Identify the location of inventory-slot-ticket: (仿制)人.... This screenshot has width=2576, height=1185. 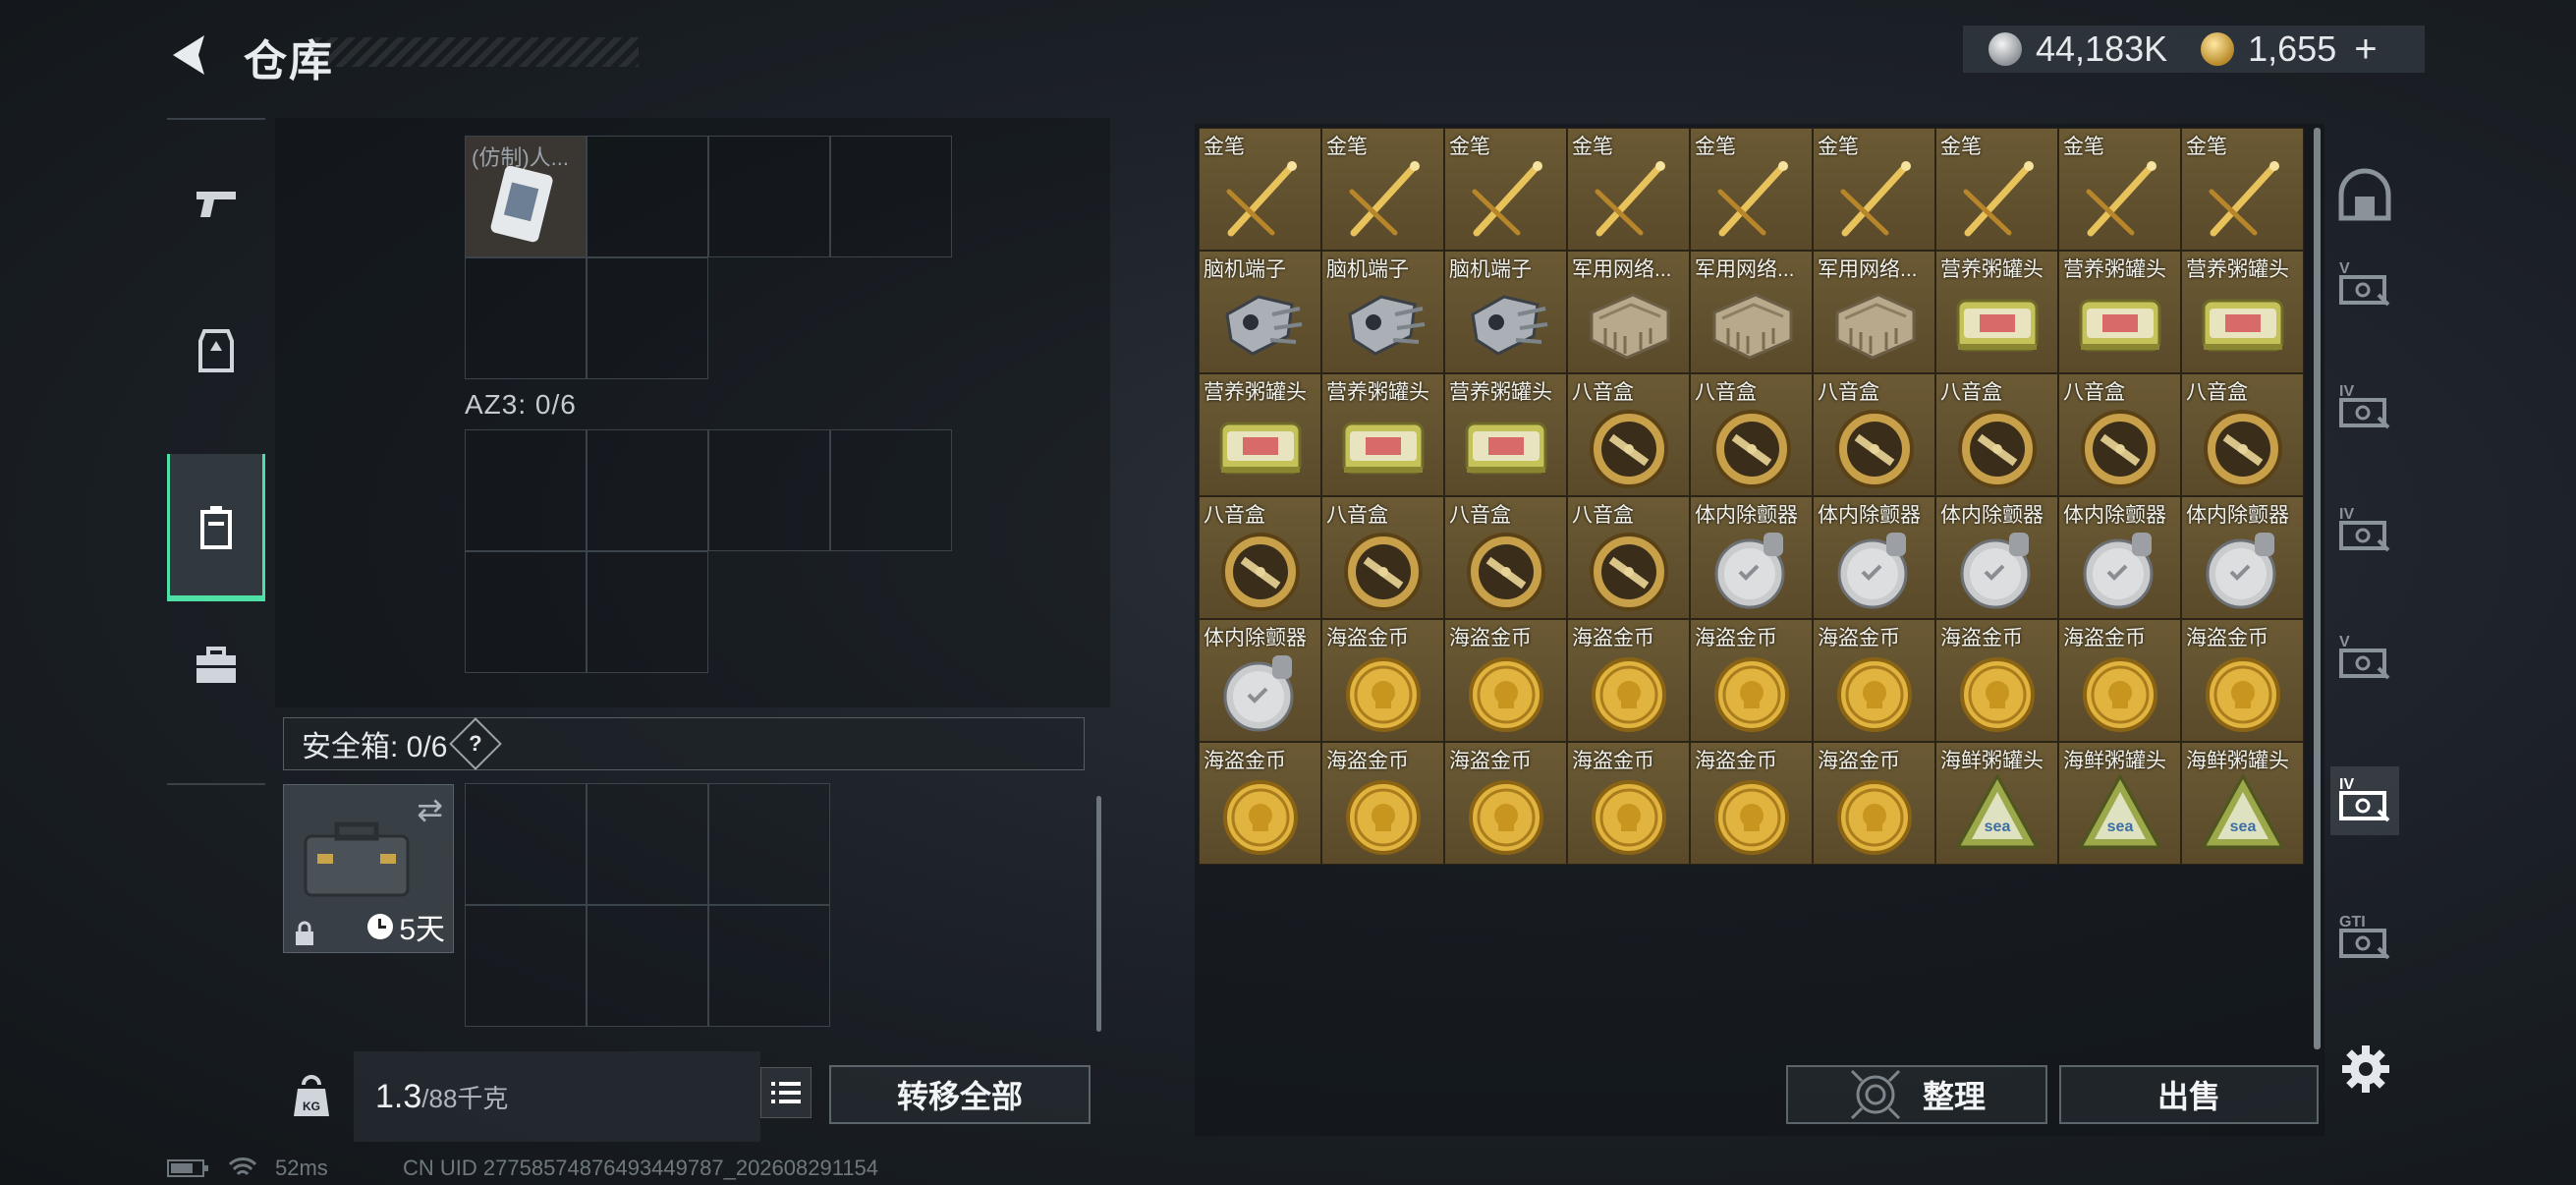
(526, 197).